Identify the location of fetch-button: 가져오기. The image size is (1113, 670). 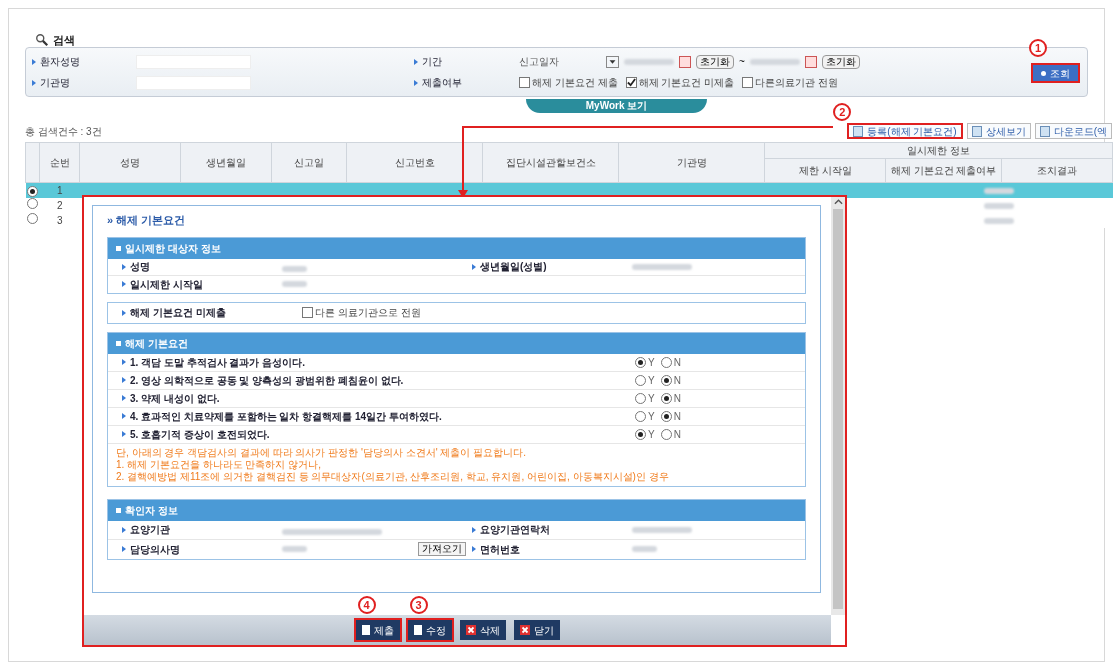
(442, 549).